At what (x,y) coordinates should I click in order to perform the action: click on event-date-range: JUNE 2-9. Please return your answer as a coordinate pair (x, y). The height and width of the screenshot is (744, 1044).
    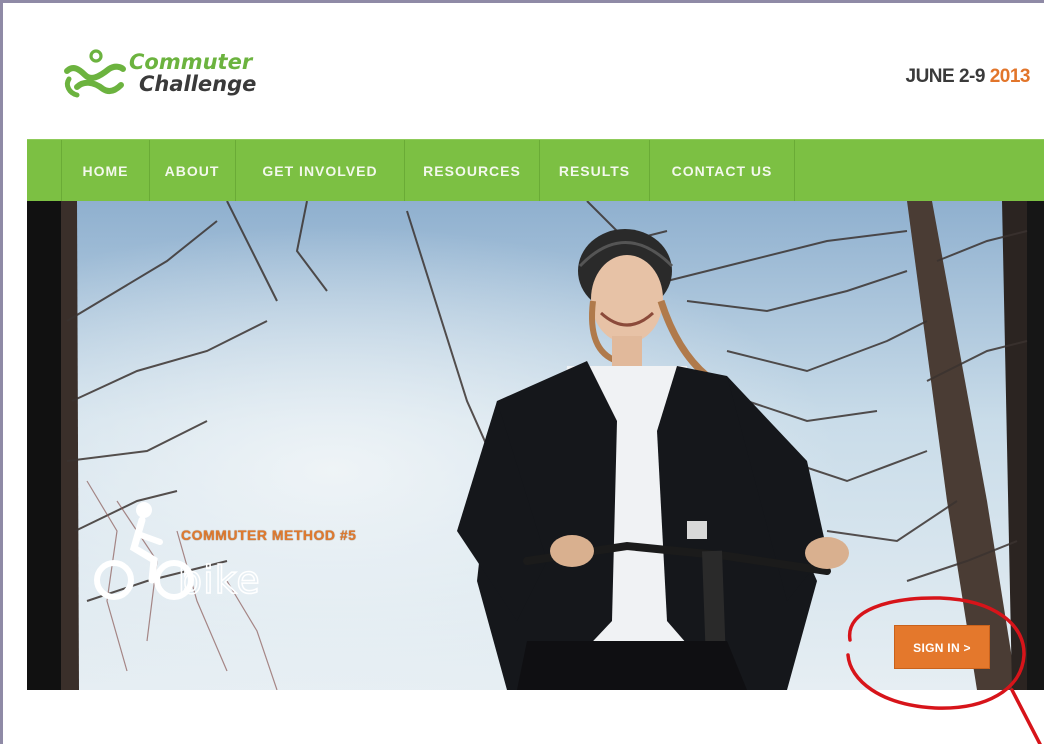
    Looking at the image, I should click on (947, 76).